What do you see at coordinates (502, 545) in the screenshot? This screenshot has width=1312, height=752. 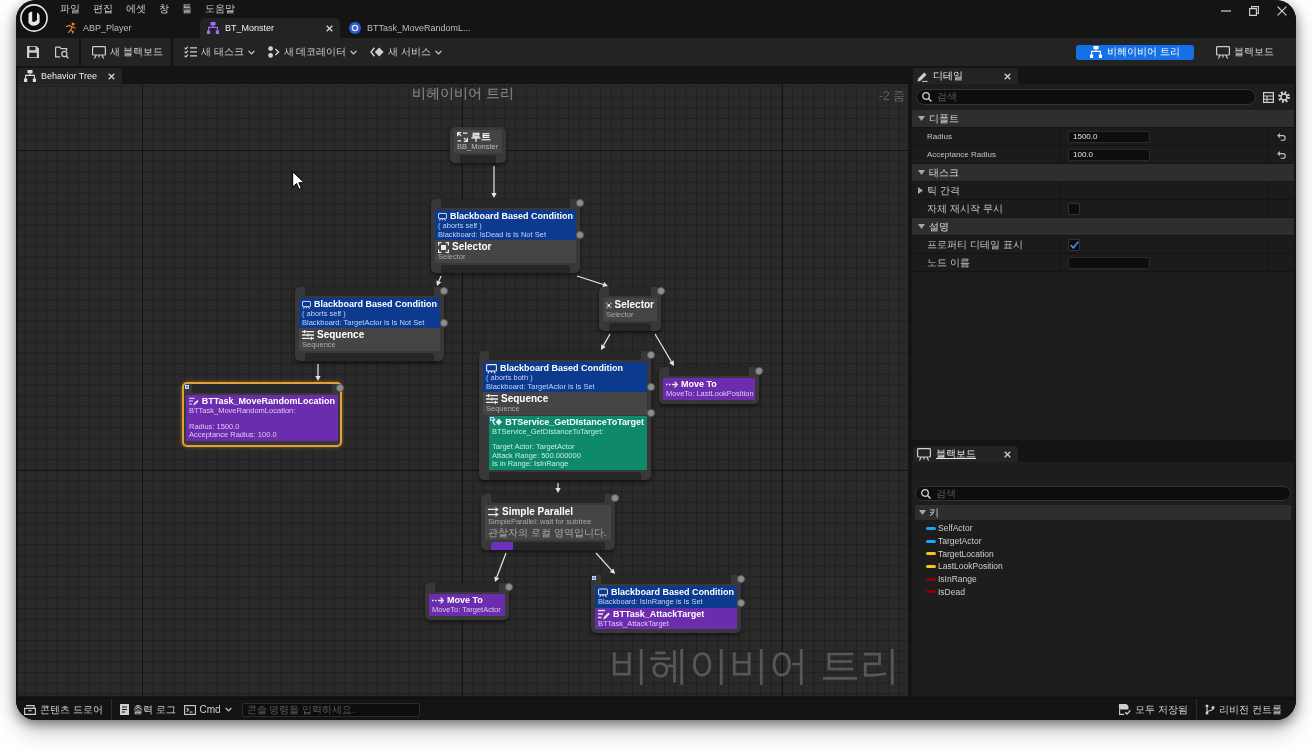 I see `task-output-pin` at bounding box center [502, 545].